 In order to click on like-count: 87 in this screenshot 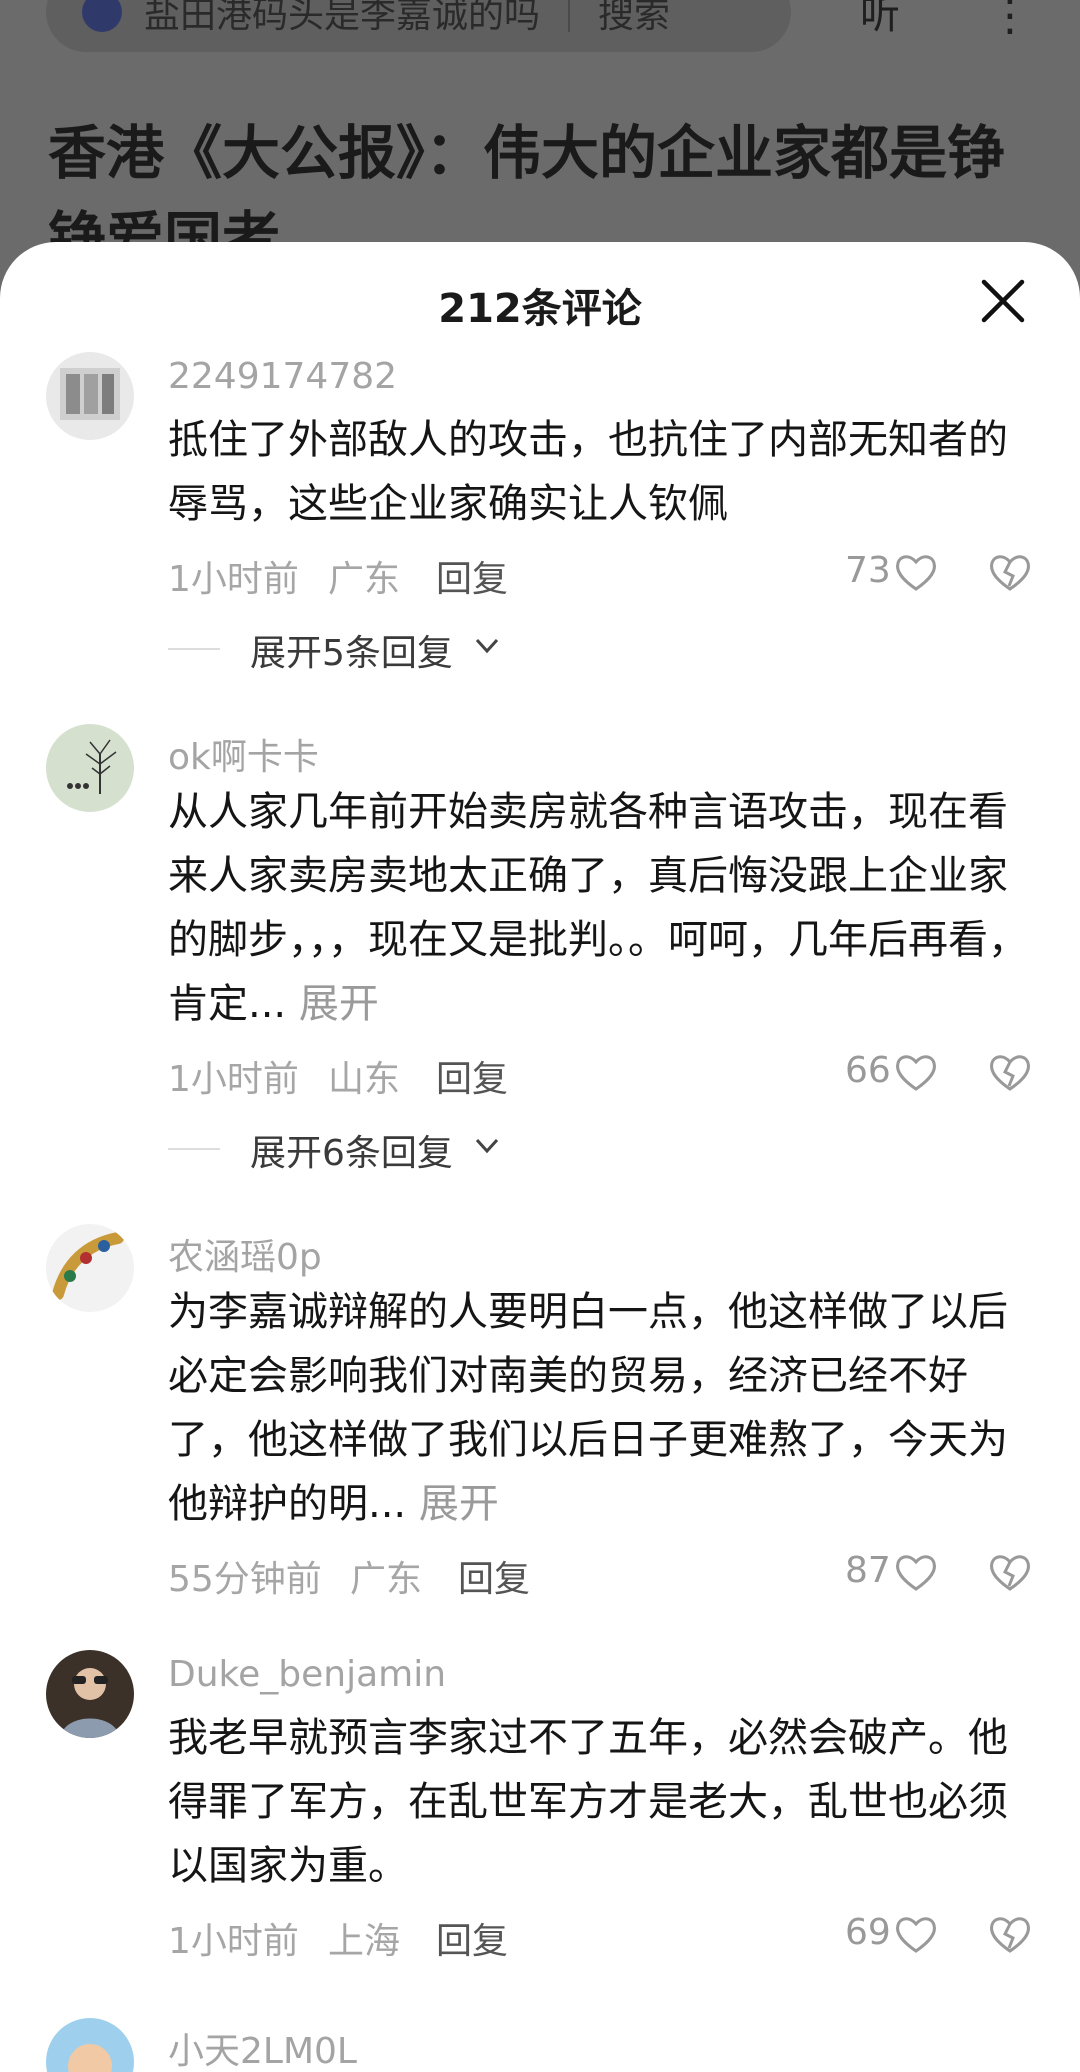, I will do `click(868, 1570)`.